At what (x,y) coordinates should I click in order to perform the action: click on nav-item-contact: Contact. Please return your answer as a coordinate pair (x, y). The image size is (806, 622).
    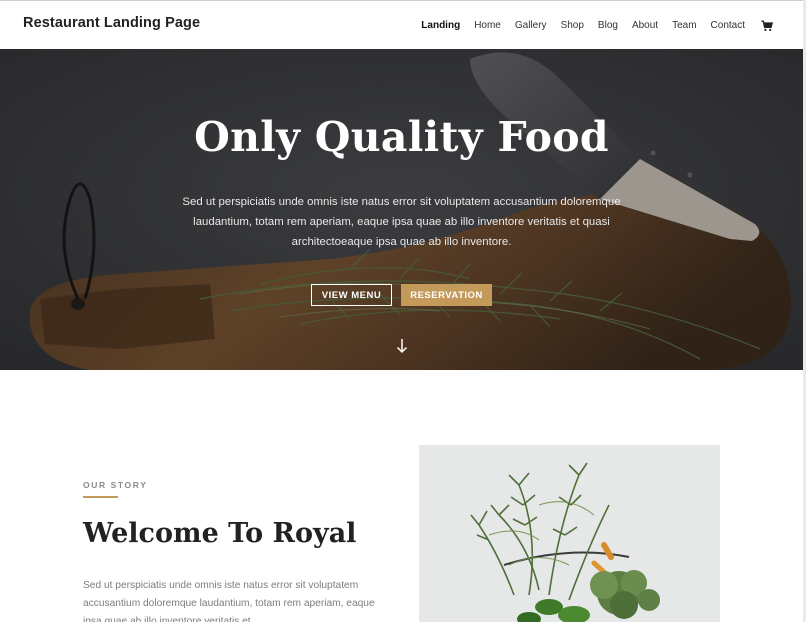
    Looking at the image, I should click on (728, 25).